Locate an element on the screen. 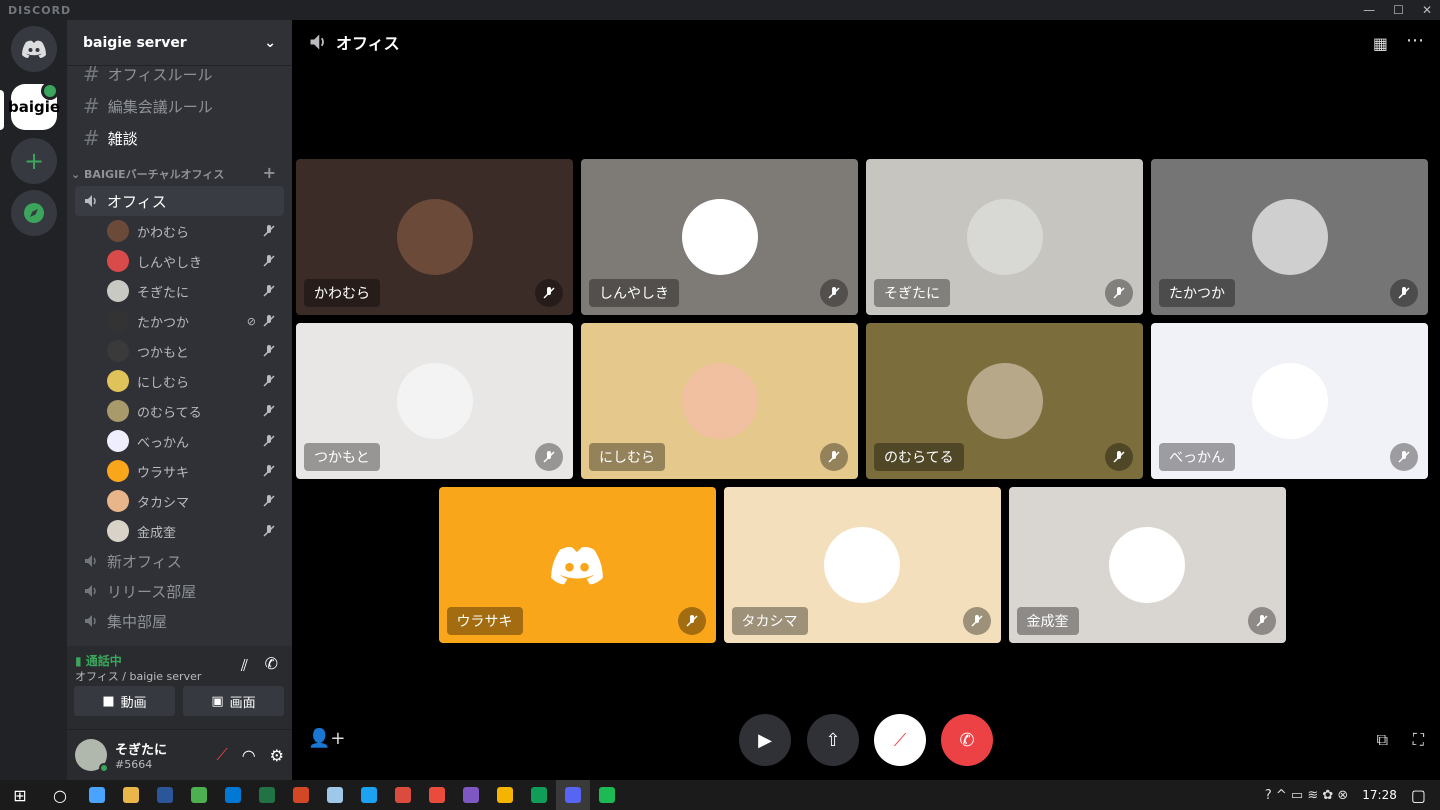 The width and height of the screenshot is (1440, 810). voice-user: タカシマ is located at coordinates (179, 501).